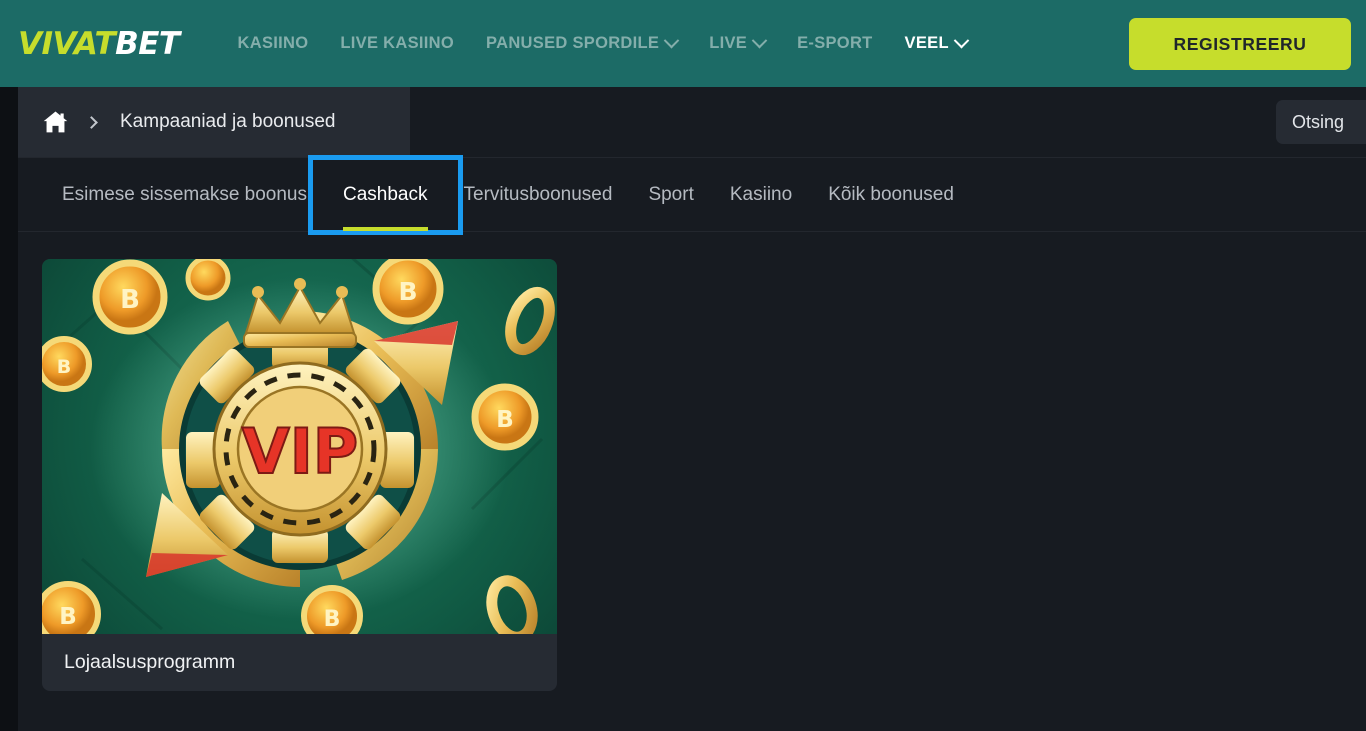  I want to click on tab-esimese-sissemakse-boonus: Esimese sissemakse boonus, so click(184, 195).